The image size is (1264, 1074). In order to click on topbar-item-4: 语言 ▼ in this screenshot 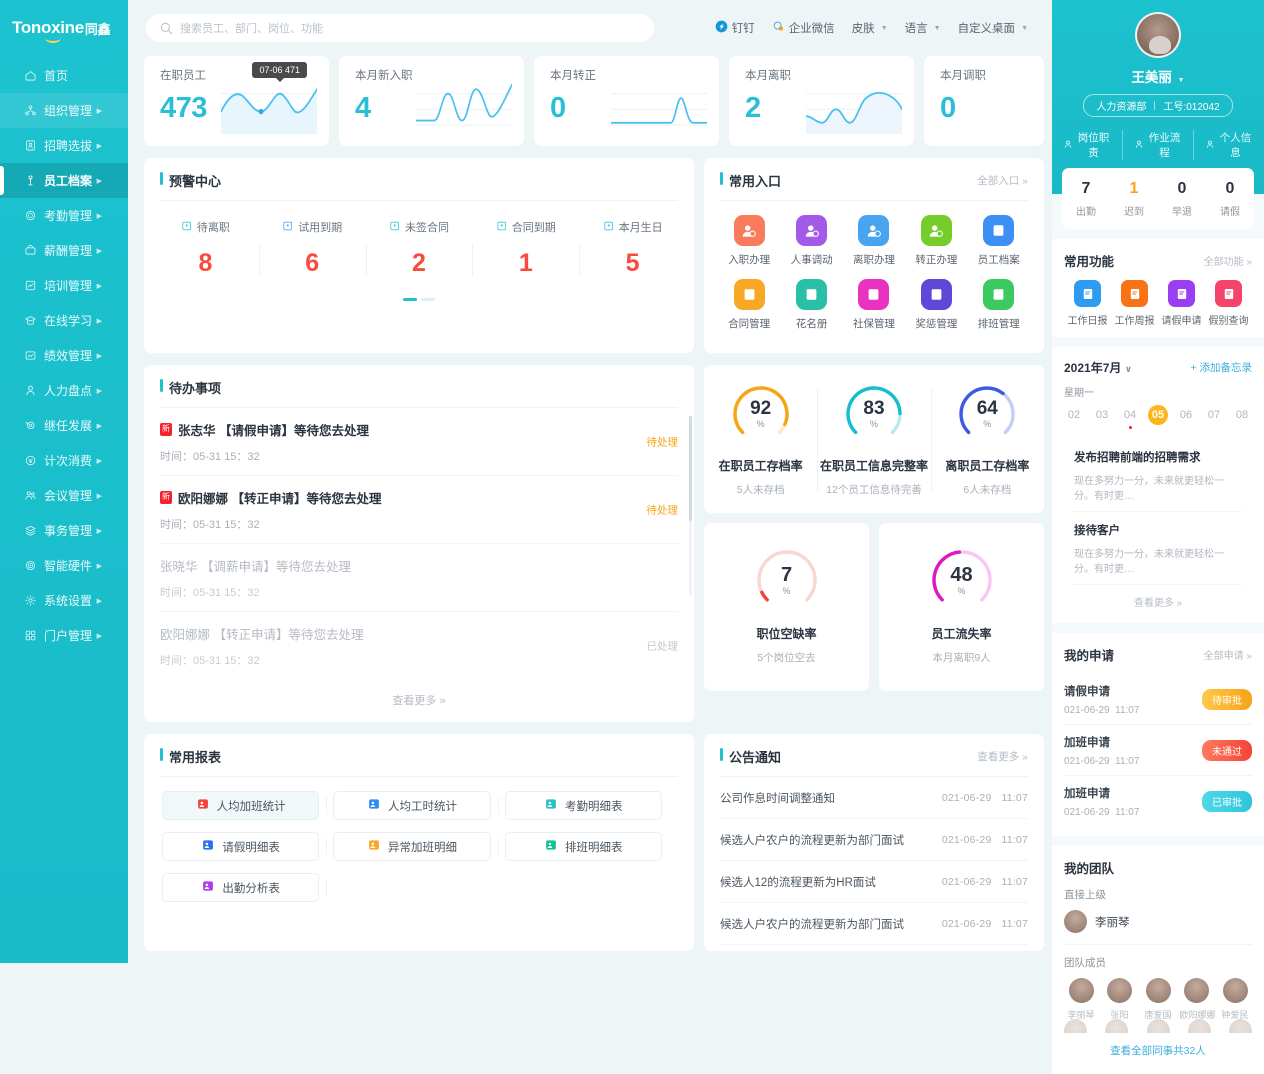, I will do `click(923, 28)`.